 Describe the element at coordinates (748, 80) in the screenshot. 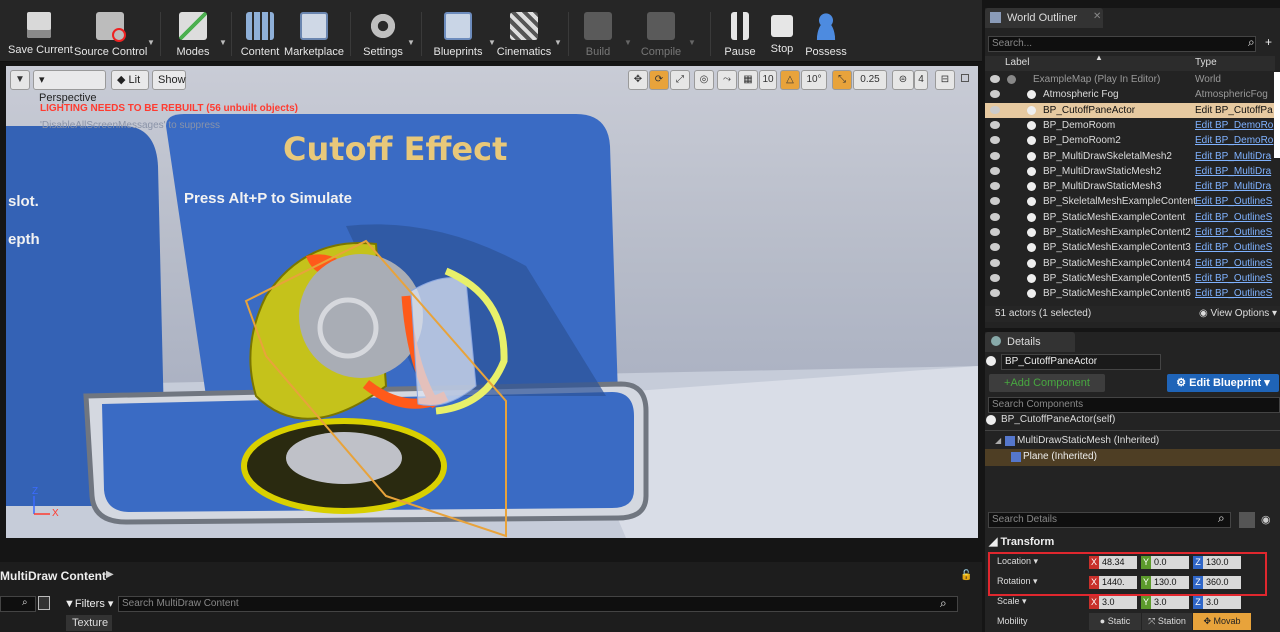

I see `grid-snap-icon: ▦` at that location.